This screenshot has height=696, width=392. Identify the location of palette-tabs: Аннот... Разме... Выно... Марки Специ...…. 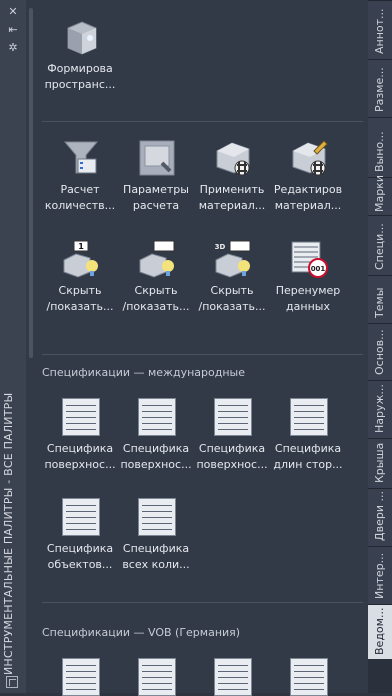
(380, 346).